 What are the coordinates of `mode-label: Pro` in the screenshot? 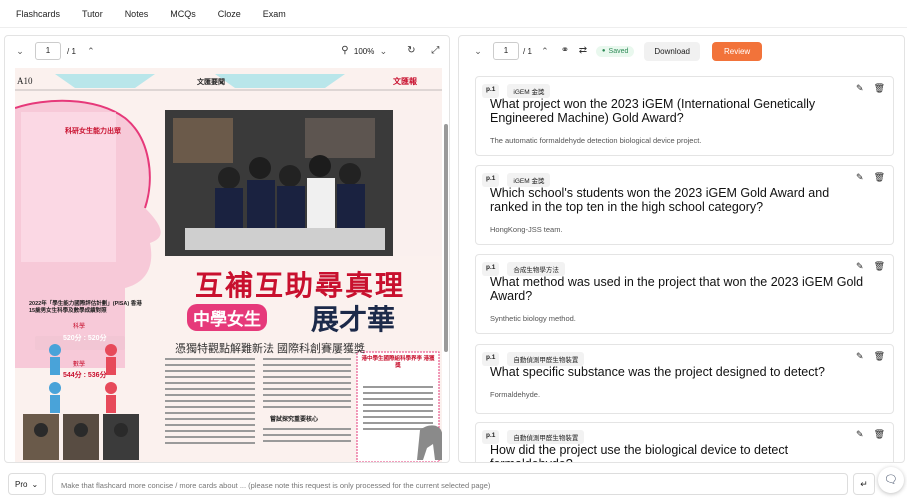 It's located at (21, 484).